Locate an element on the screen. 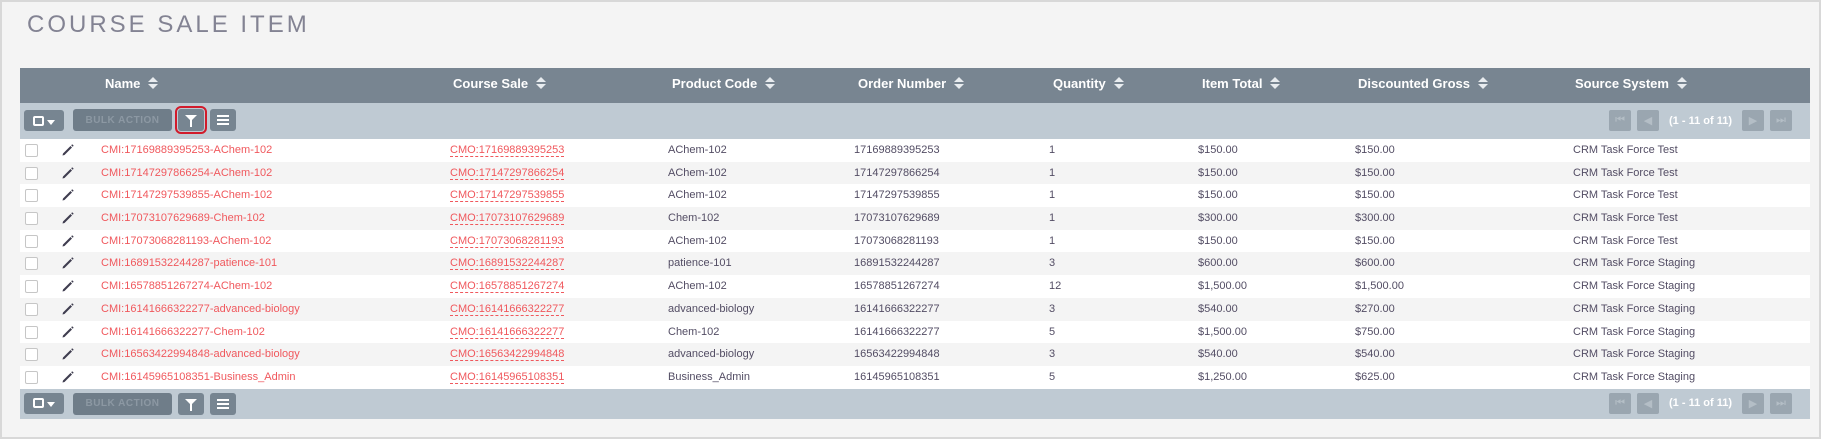 The image size is (1821, 439). column-header-course-sale: Course Sale is located at coordinates (500, 83).